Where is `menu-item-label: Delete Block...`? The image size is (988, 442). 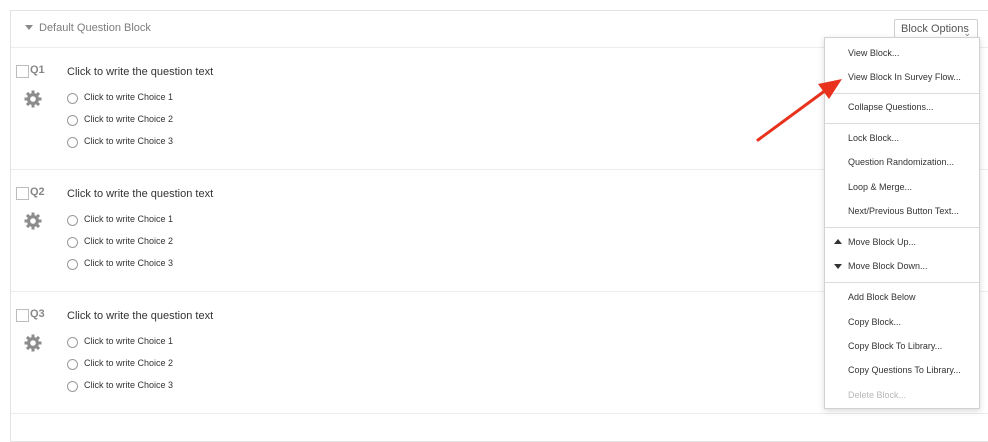 menu-item-label: Delete Block... is located at coordinates (877, 395).